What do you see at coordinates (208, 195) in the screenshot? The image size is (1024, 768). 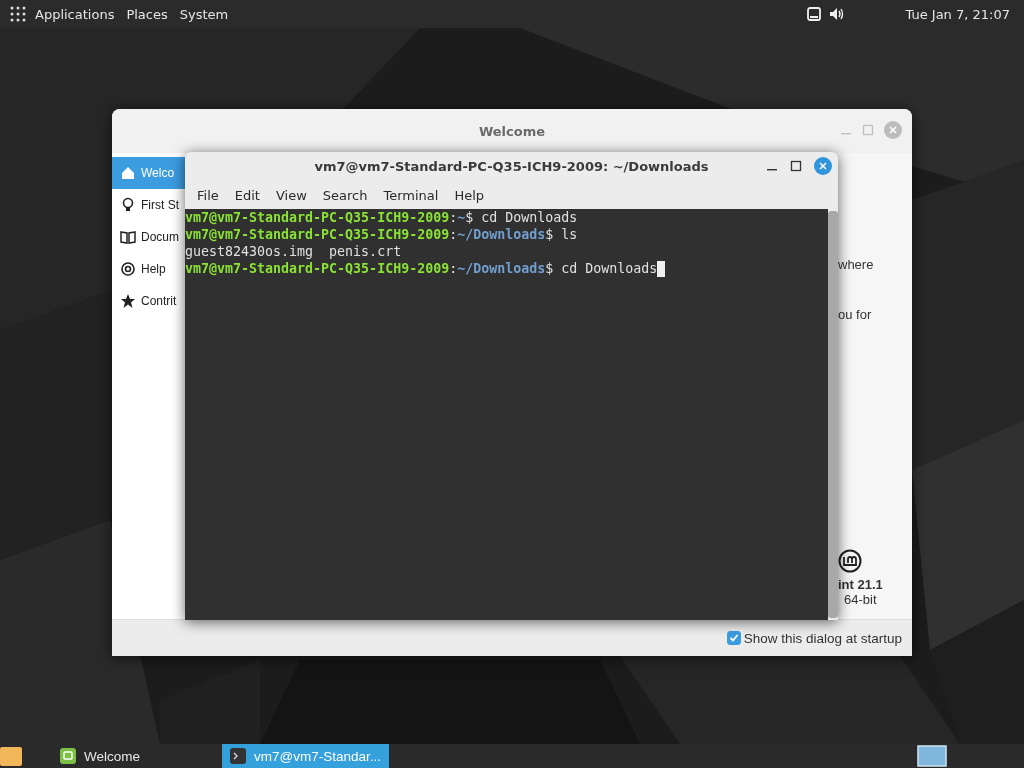 I see `menu-item: File` at bounding box center [208, 195].